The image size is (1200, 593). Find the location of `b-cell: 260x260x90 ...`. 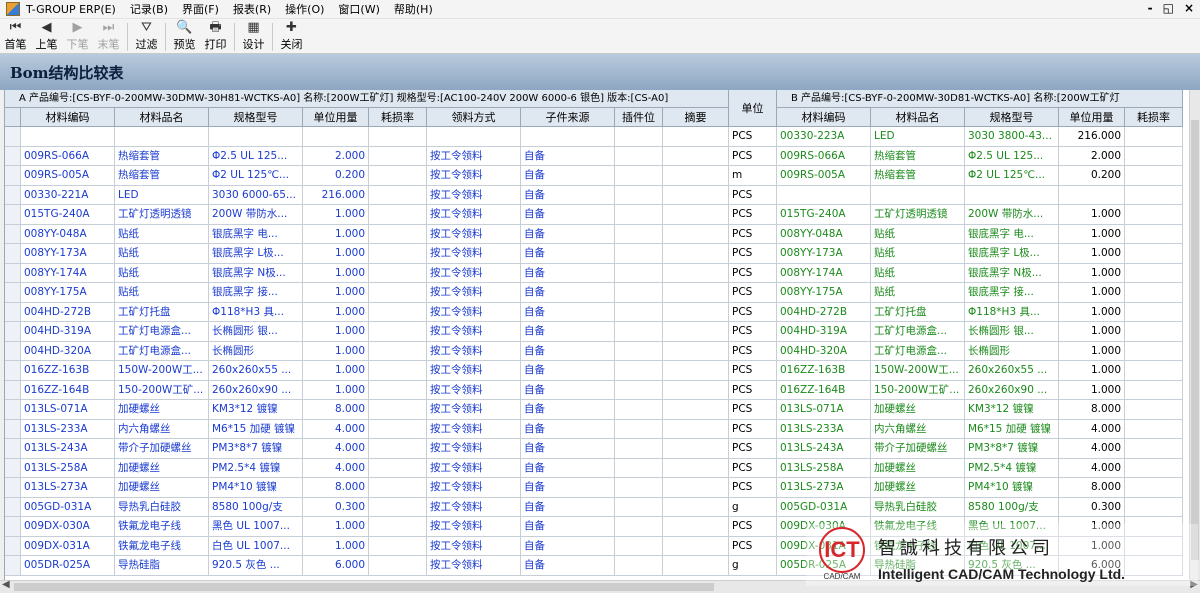

b-cell: 260x260x90 ... is located at coordinates (1012, 390).